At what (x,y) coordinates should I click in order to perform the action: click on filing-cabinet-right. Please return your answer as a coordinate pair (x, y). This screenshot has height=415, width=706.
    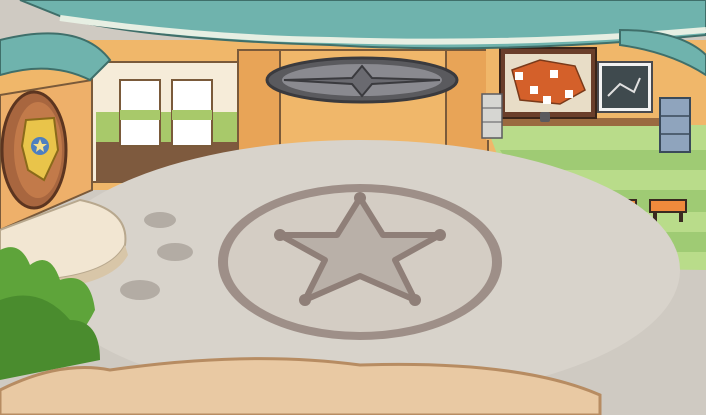
    Looking at the image, I should click on (675, 125).